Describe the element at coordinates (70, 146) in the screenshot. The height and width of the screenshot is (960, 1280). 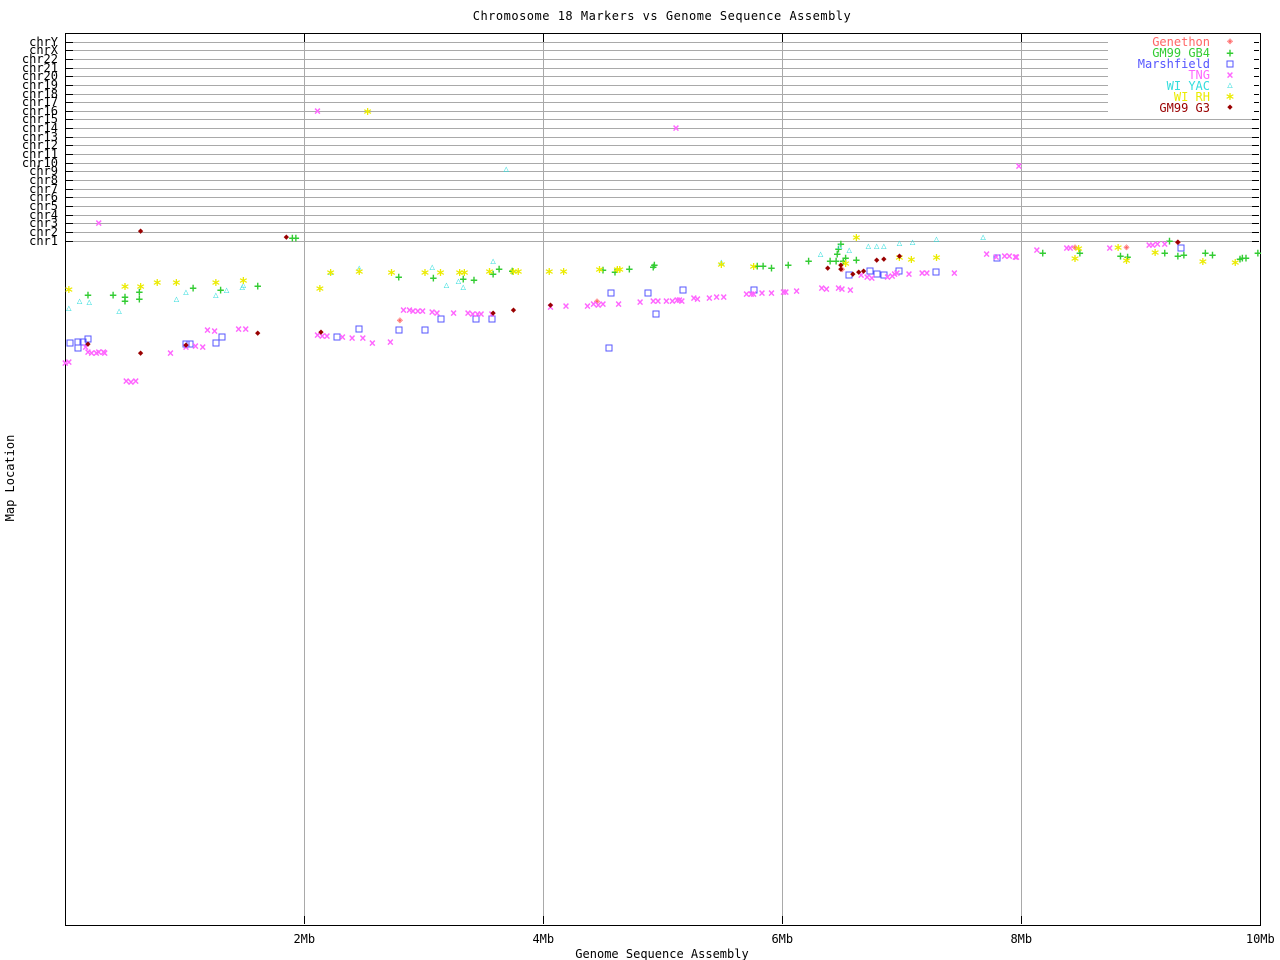
I see `left-tick-chr12` at that location.